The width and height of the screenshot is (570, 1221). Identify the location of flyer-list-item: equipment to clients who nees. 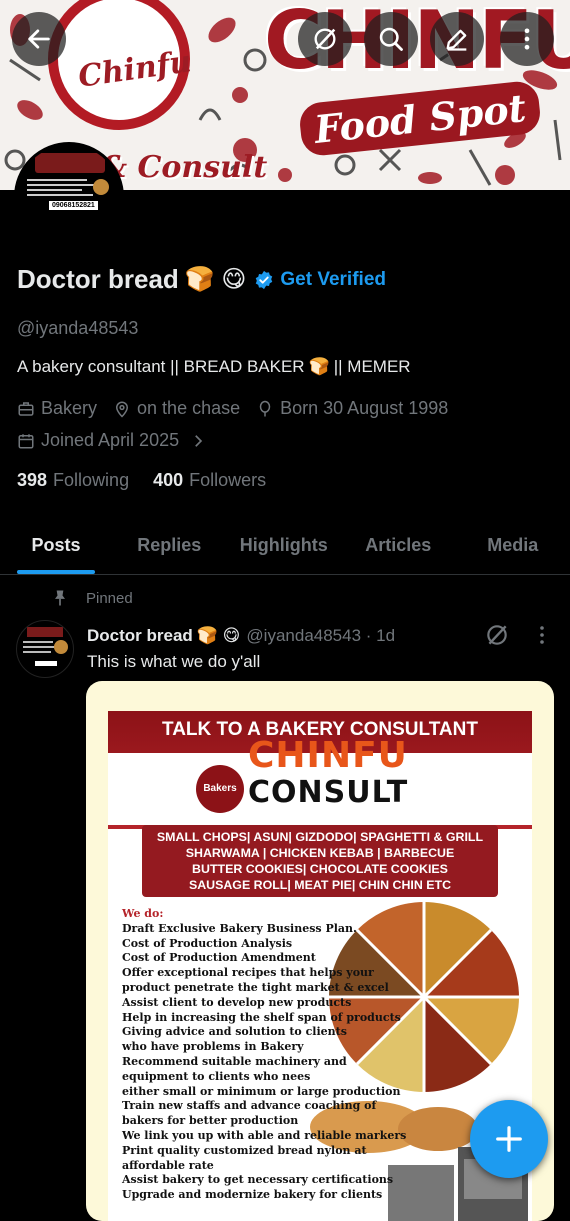
(264, 1077).